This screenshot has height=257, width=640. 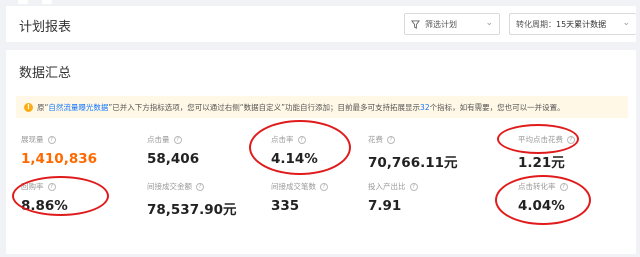 I want to click on metric-value: 335, so click(x=285, y=206).